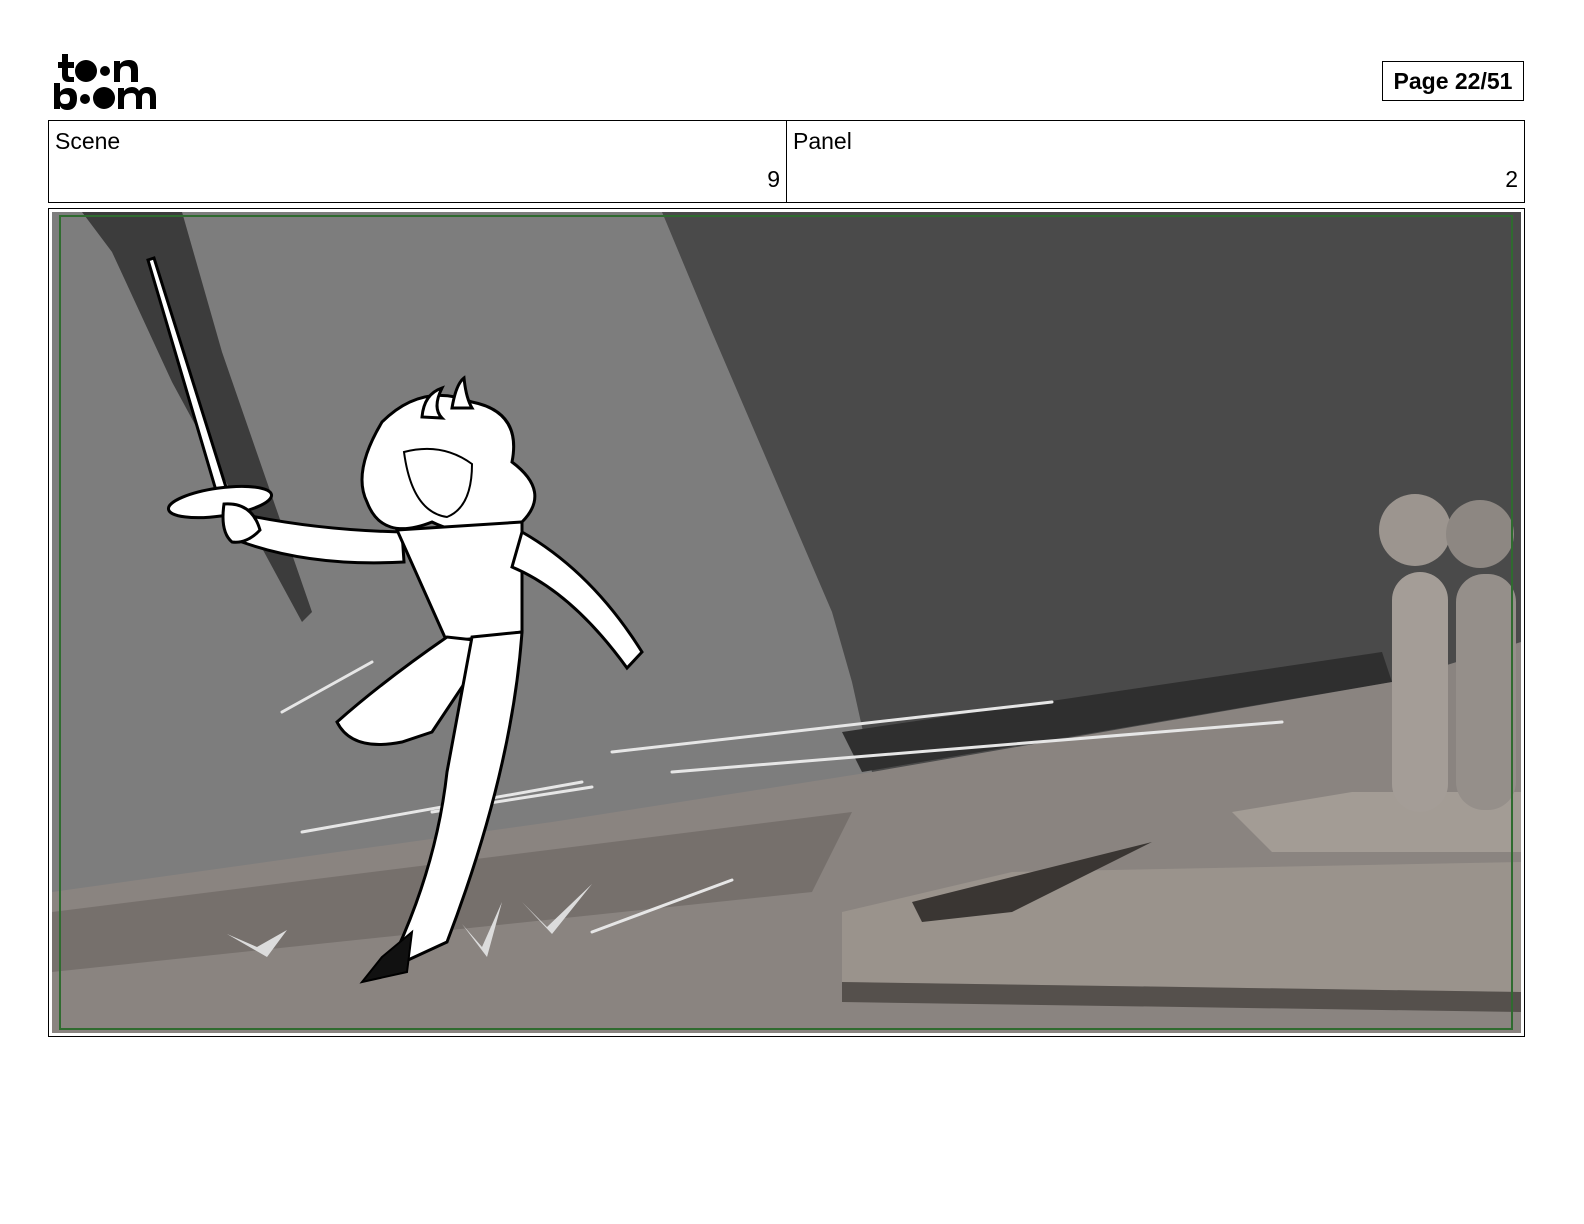  I want to click on page-number-label: Page 22/51, so click(1453, 81).